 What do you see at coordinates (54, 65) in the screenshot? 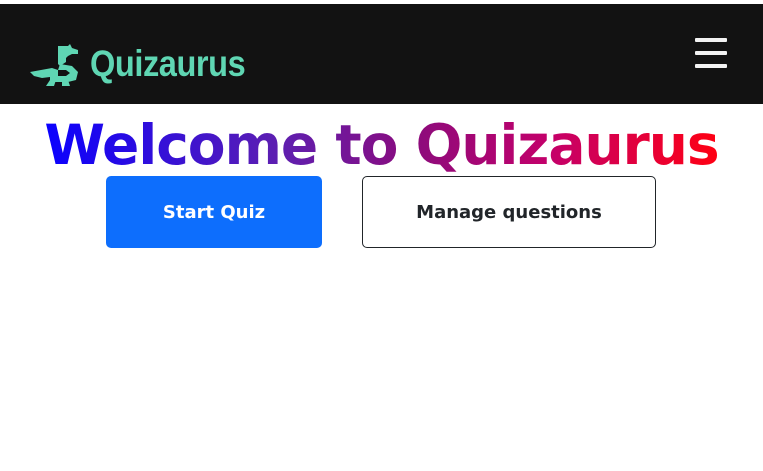
I see `dinosaur-icon` at bounding box center [54, 65].